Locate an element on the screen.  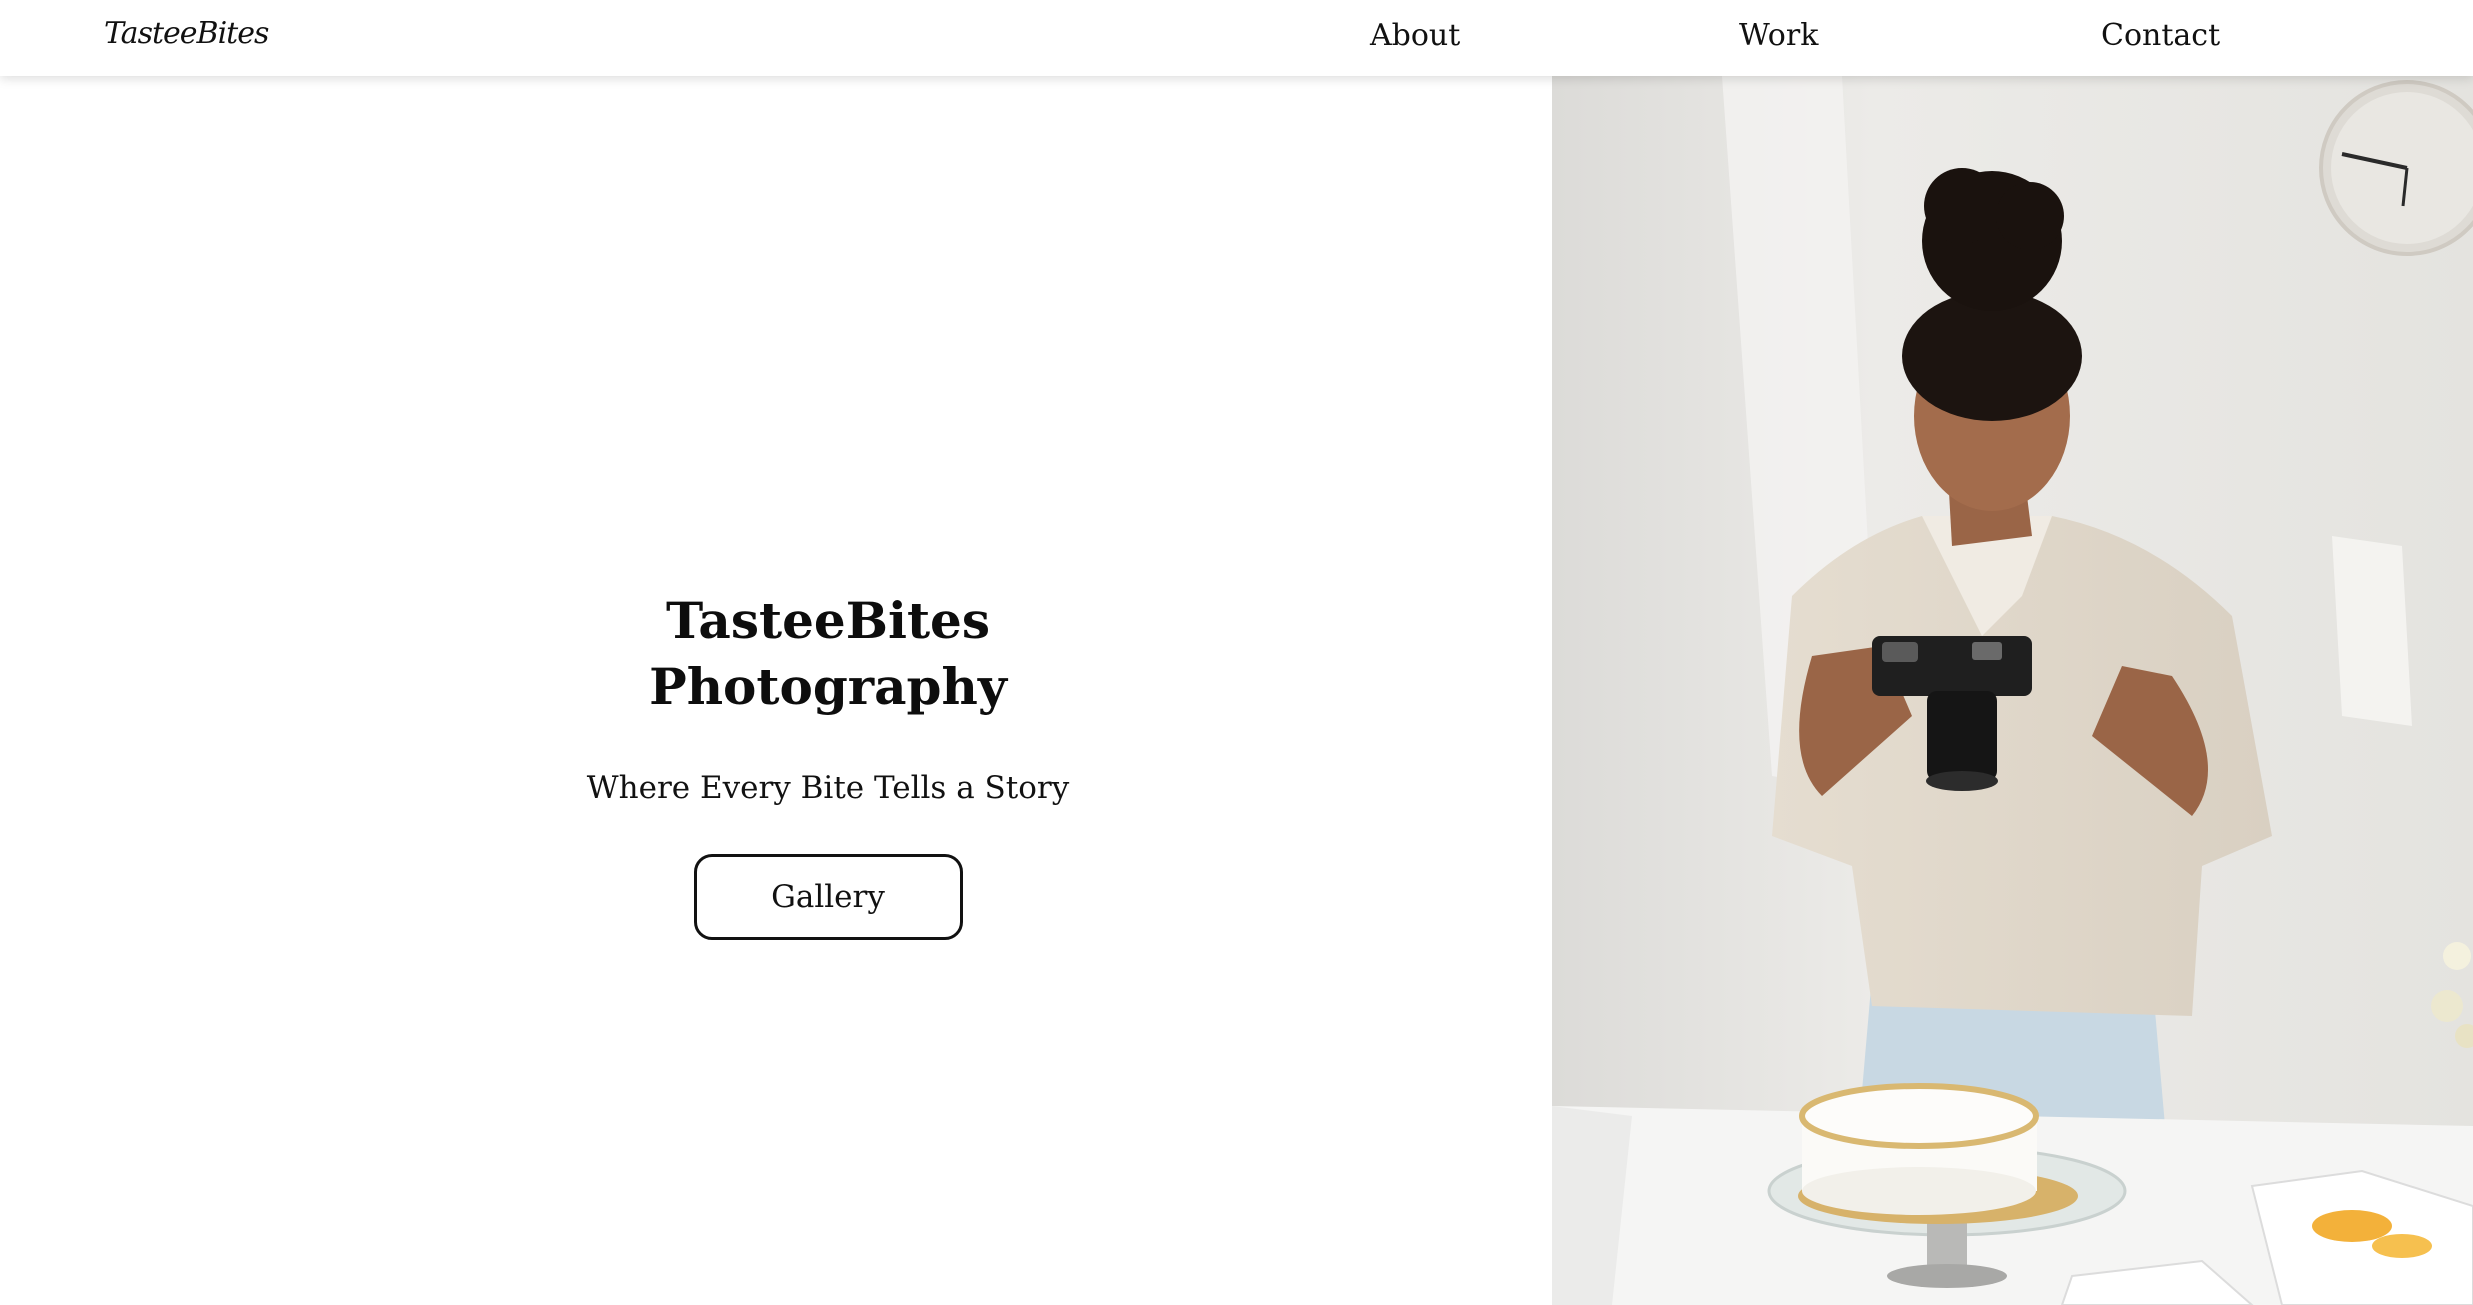
clock-icon is located at coordinates (2396, 168).